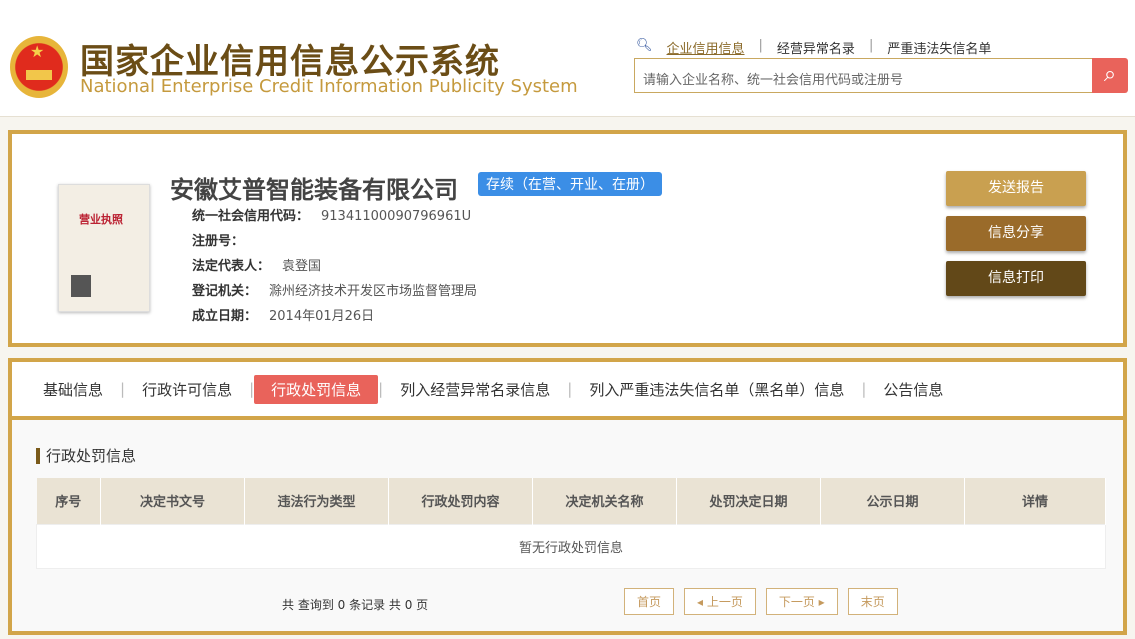 The image size is (1135, 639). I want to click on col-header: 违法行为类型, so click(316, 501).